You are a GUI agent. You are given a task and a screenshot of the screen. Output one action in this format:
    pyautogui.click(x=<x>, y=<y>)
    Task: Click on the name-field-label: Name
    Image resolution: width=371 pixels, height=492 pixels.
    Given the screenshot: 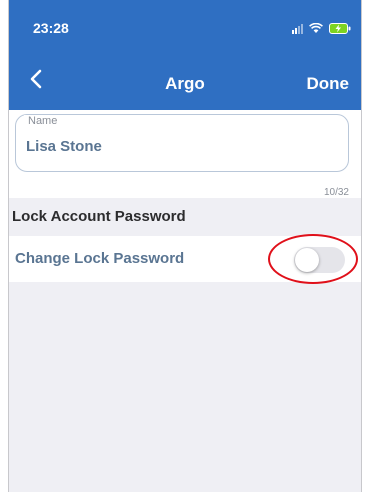 What is the action you would take?
    pyautogui.click(x=43, y=121)
    